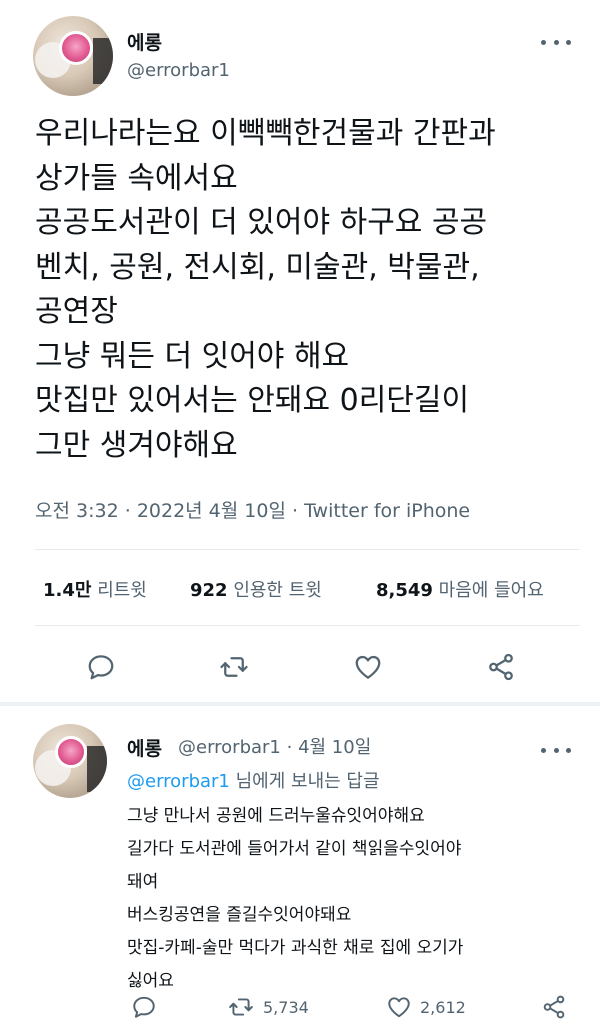  Describe the element at coordinates (257, 267) in the screenshot. I see `tweet-text-line: 벤치, 공원, 전시회, 미술관, 박물관,` at that location.